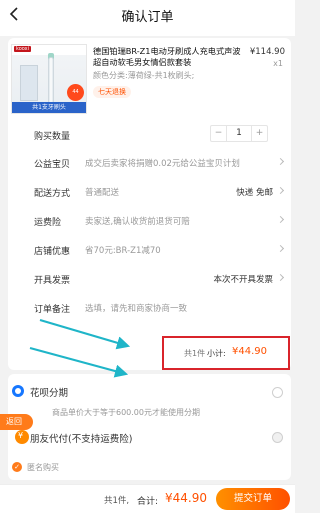  What do you see at coordinates (52, 165) in the screenshot?
I see `charity-label: 公益宝贝` at bounding box center [52, 165].